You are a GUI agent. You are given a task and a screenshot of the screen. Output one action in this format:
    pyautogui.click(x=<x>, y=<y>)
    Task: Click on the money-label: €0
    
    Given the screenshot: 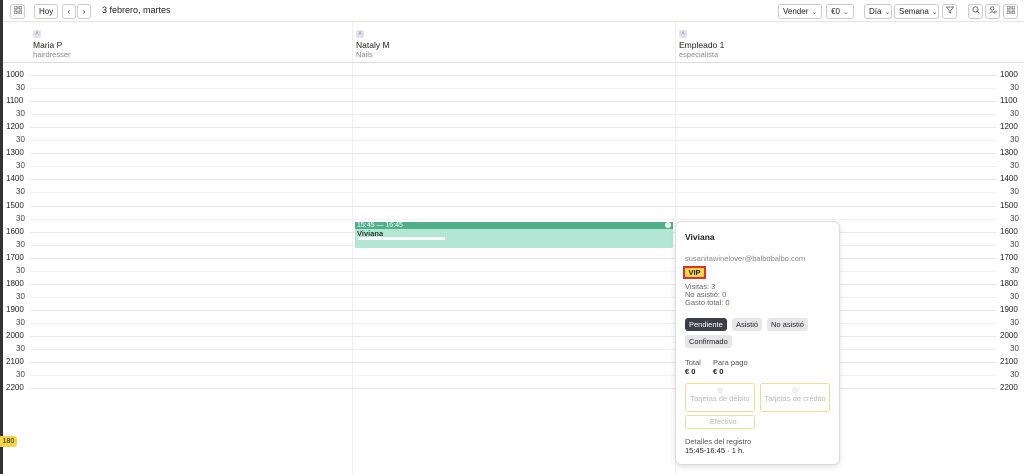 What is the action you would take?
    pyautogui.click(x=836, y=11)
    